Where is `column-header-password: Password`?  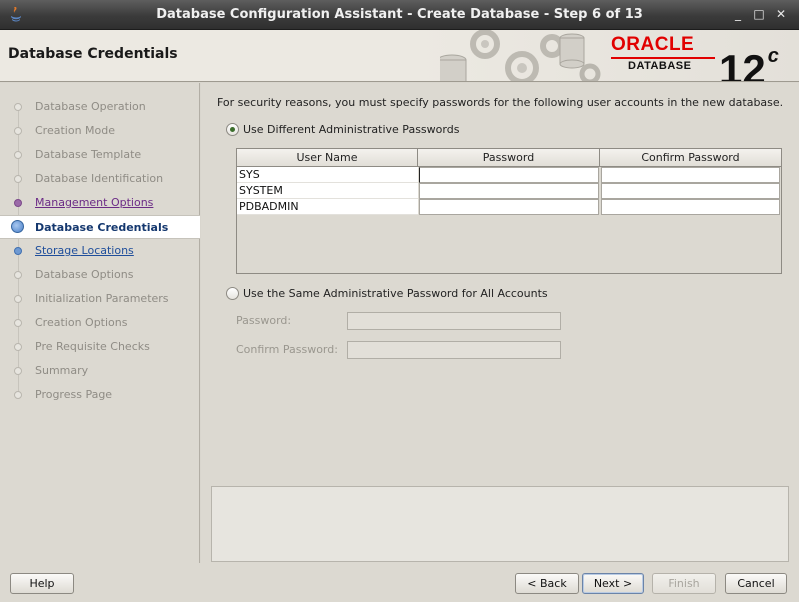 column-header-password: Password is located at coordinates (509, 158).